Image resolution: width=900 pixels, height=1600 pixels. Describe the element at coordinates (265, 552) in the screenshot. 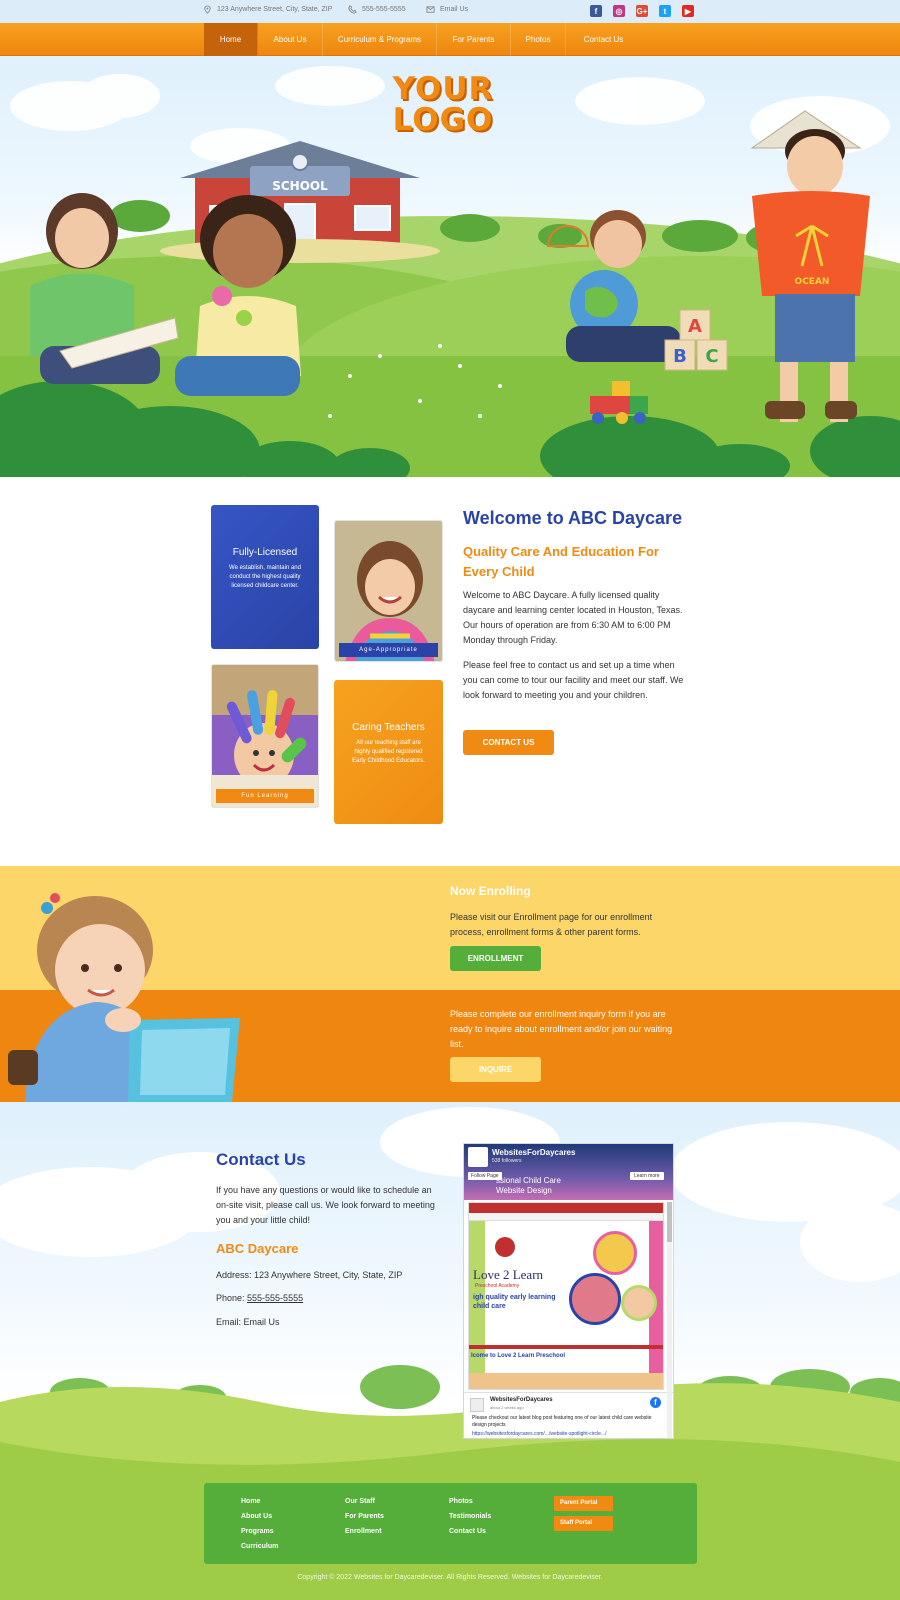

I see `card-licensed-title: Fully-Licensed` at that location.